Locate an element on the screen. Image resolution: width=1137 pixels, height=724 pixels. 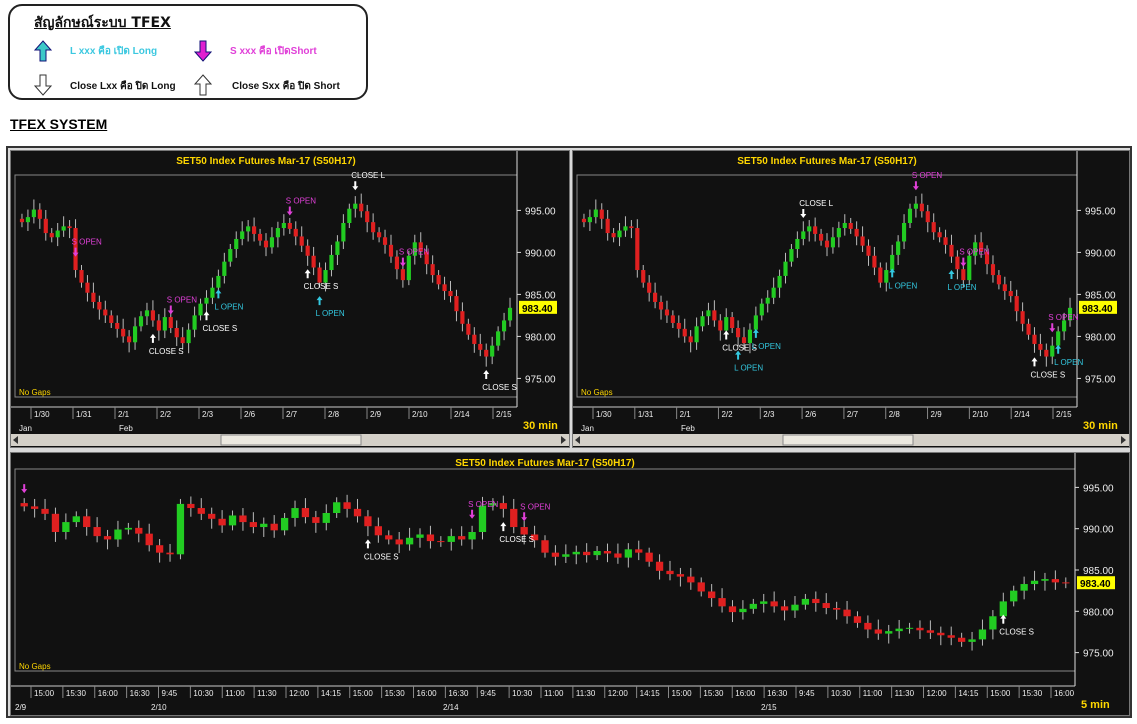
x-tick-label: 15:30 is located at coordinates (713, 693).